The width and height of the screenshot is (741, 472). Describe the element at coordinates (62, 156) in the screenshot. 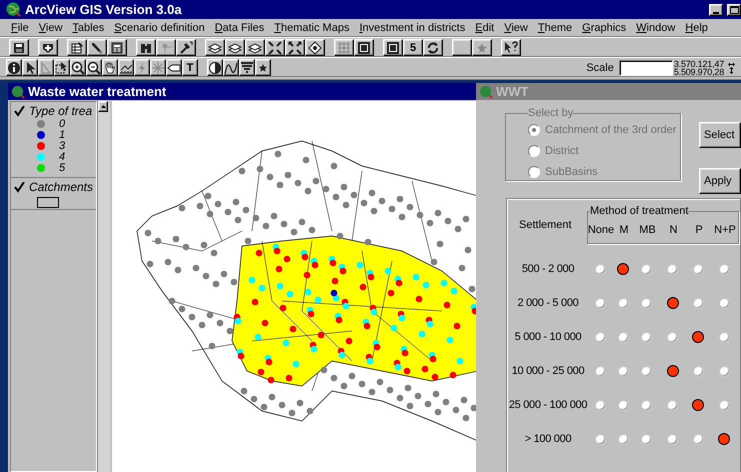

I see `class-label: 4` at that location.